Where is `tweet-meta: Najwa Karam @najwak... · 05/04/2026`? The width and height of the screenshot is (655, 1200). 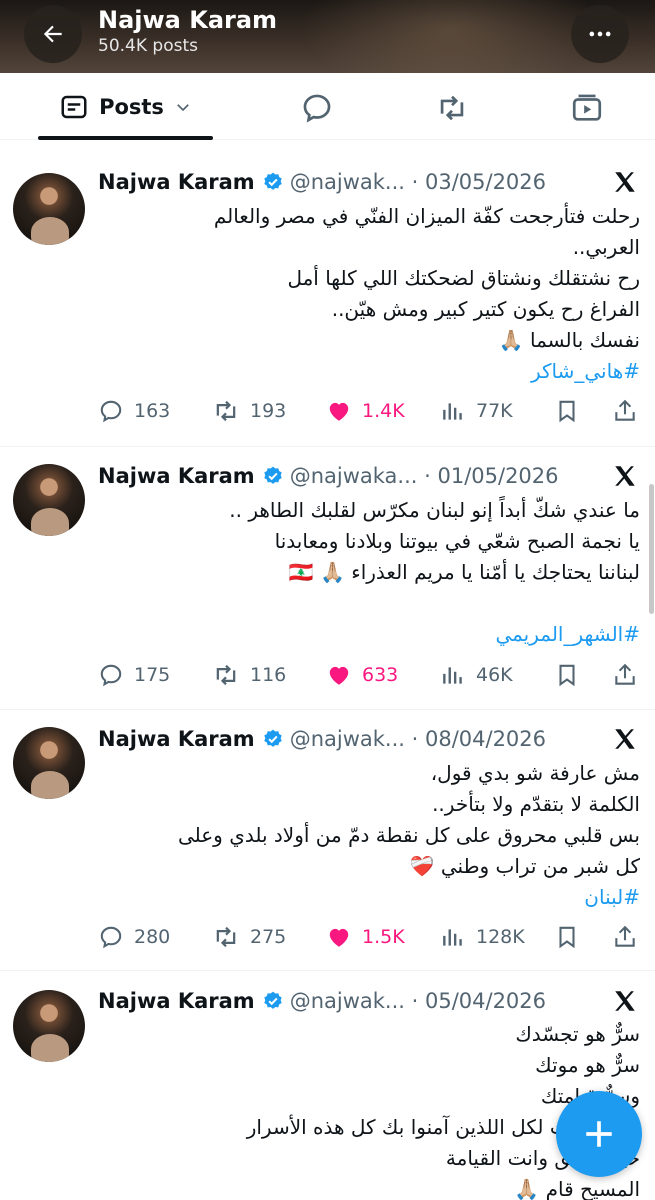 tweet-meta: Najwa Karam @najwak... · 05/04/2026 is located at coordinates (322, 1001).